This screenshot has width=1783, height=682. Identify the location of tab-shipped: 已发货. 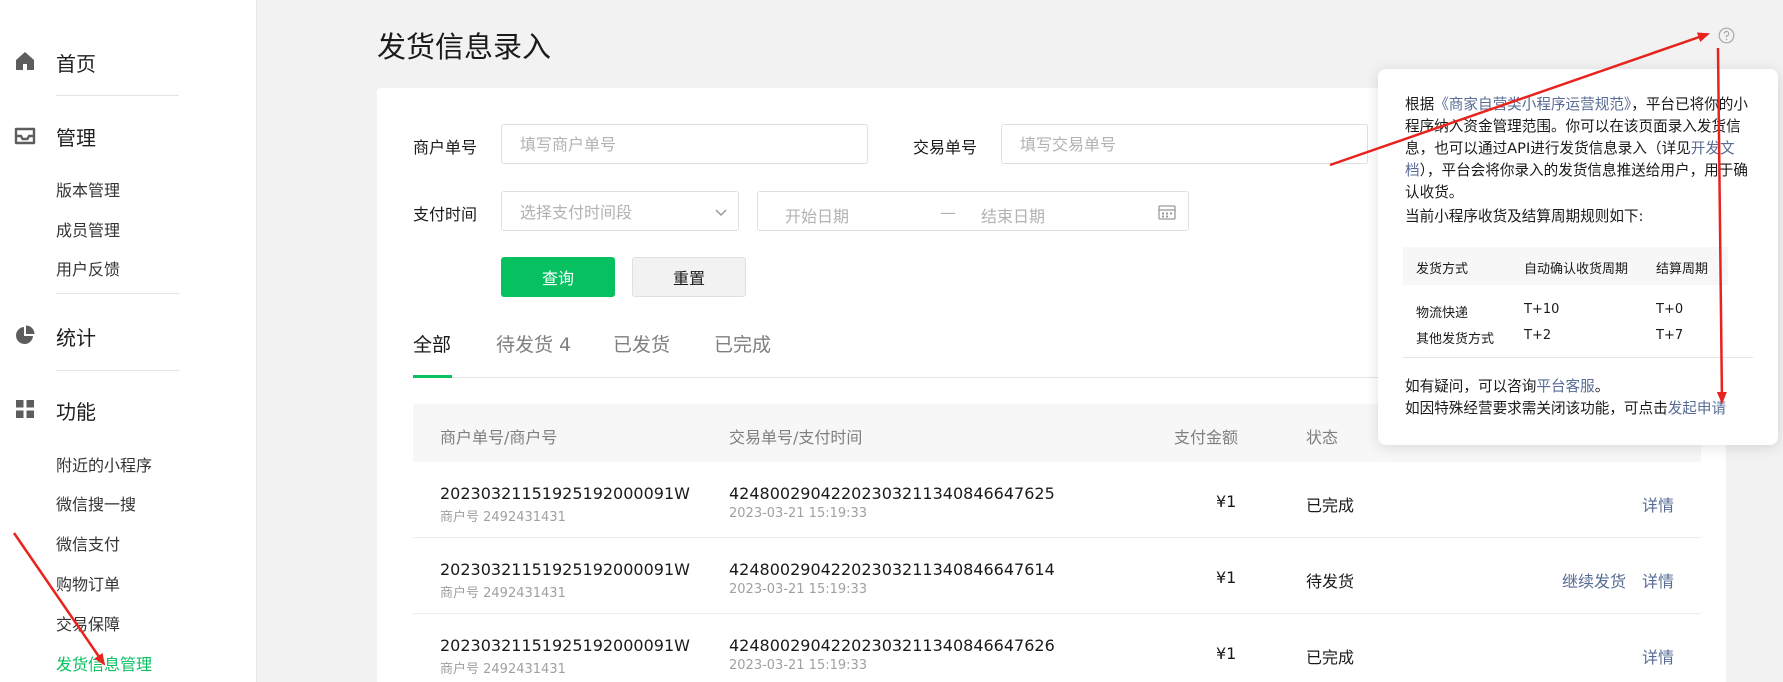
(641, 343).